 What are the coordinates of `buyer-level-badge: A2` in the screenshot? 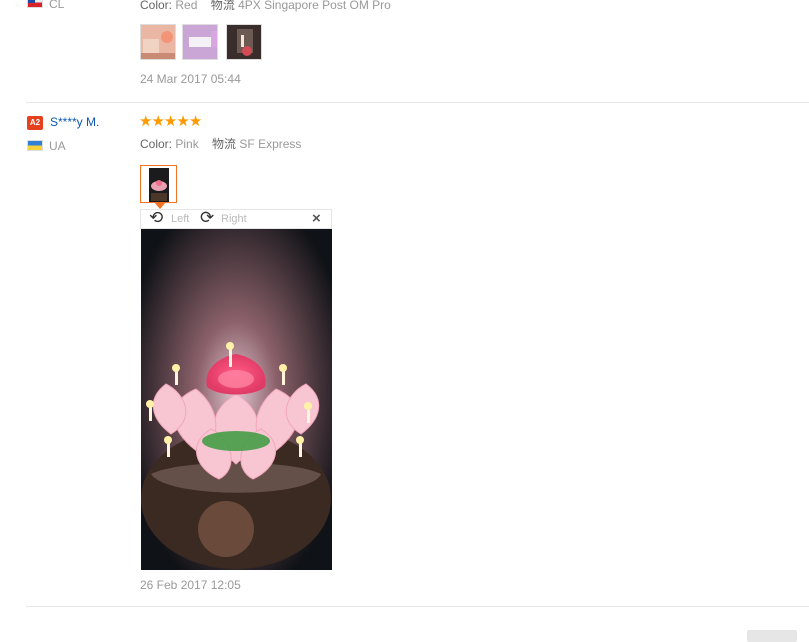 It's located at (35, 123).